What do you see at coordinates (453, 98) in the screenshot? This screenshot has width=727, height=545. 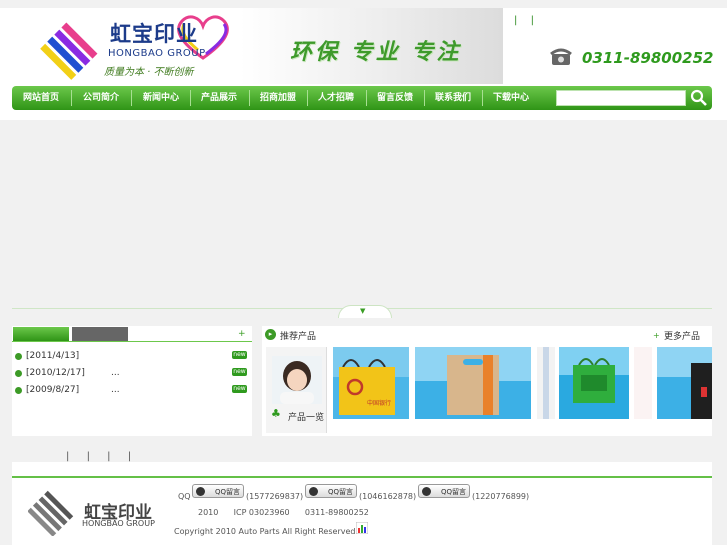 I see `nav-item-contact: 联系我们` at bounding box center [453, 98].